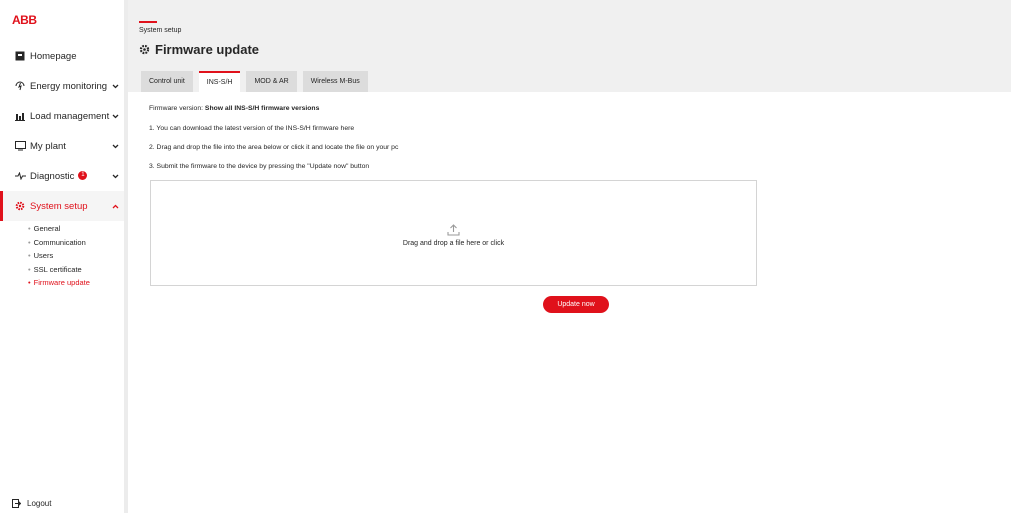  What do you see at coordinates (199, 49) in the screenshot?
I see `page-title: Firmware update` at bounding box center [199, 49].